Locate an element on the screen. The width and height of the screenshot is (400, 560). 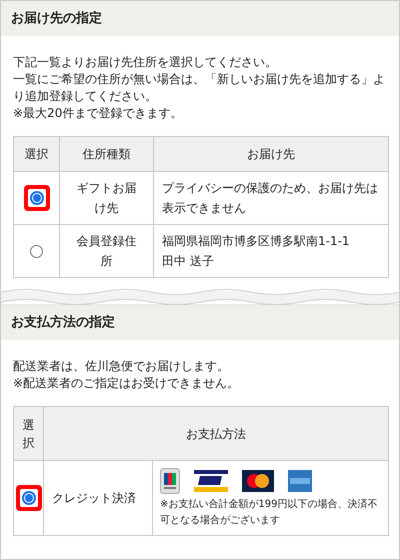
column-header: お届け先 is located at coordinates (271, 154).